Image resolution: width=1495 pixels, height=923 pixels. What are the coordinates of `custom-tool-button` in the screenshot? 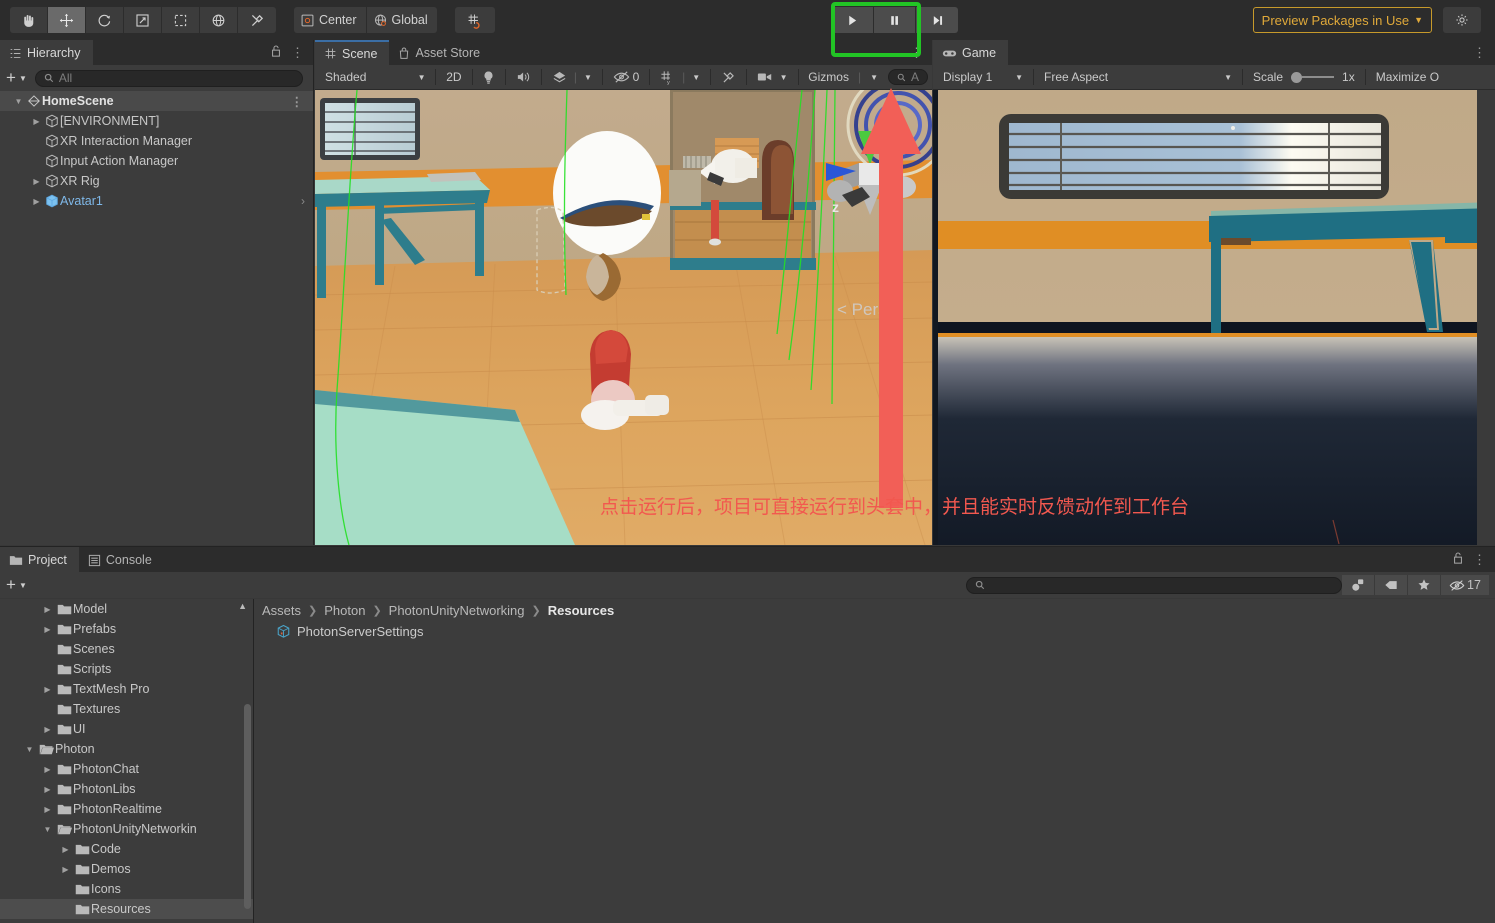 It's located at (257, 20).